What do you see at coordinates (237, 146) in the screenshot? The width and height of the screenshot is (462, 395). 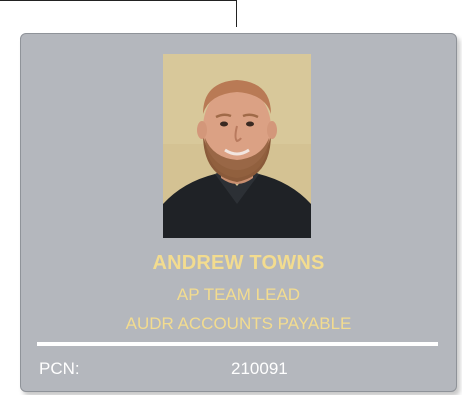 I see `employee-photo` at bounding box center [237, 146].